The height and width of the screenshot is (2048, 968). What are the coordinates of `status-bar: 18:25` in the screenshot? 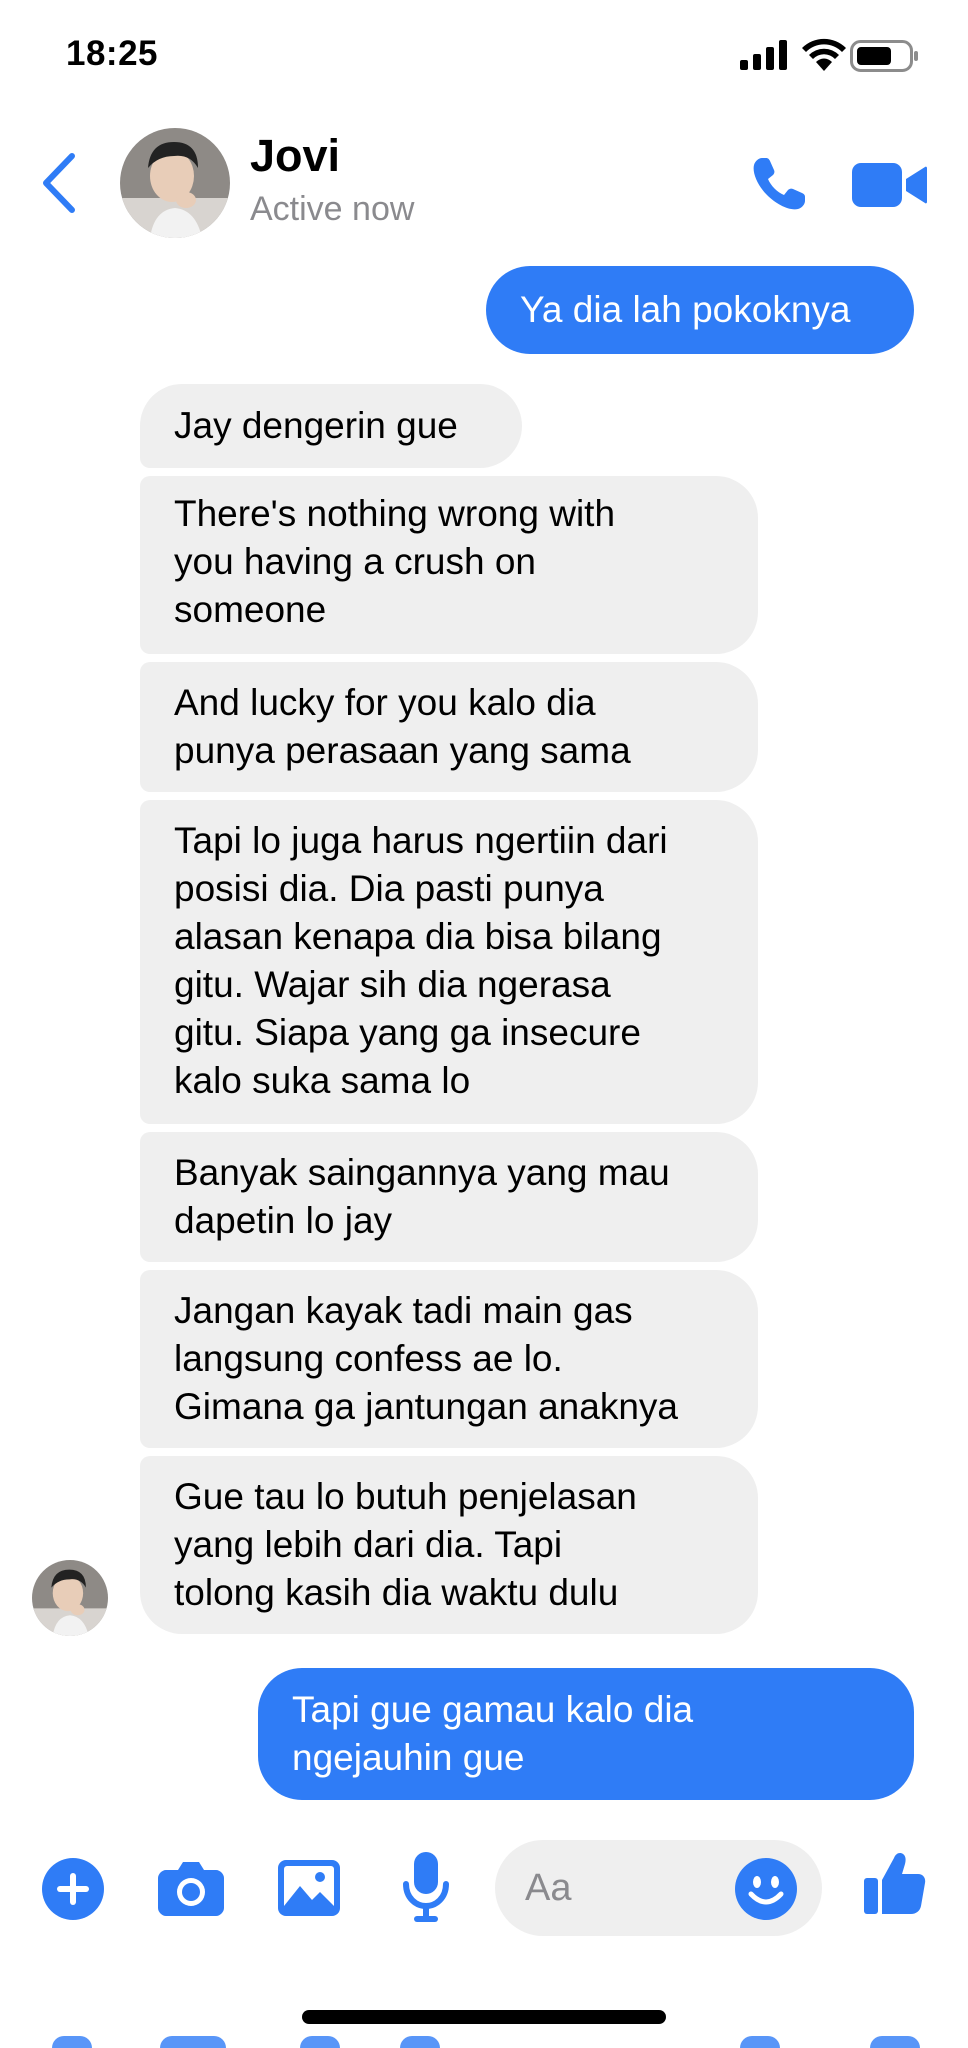 It's located at (484, 55).